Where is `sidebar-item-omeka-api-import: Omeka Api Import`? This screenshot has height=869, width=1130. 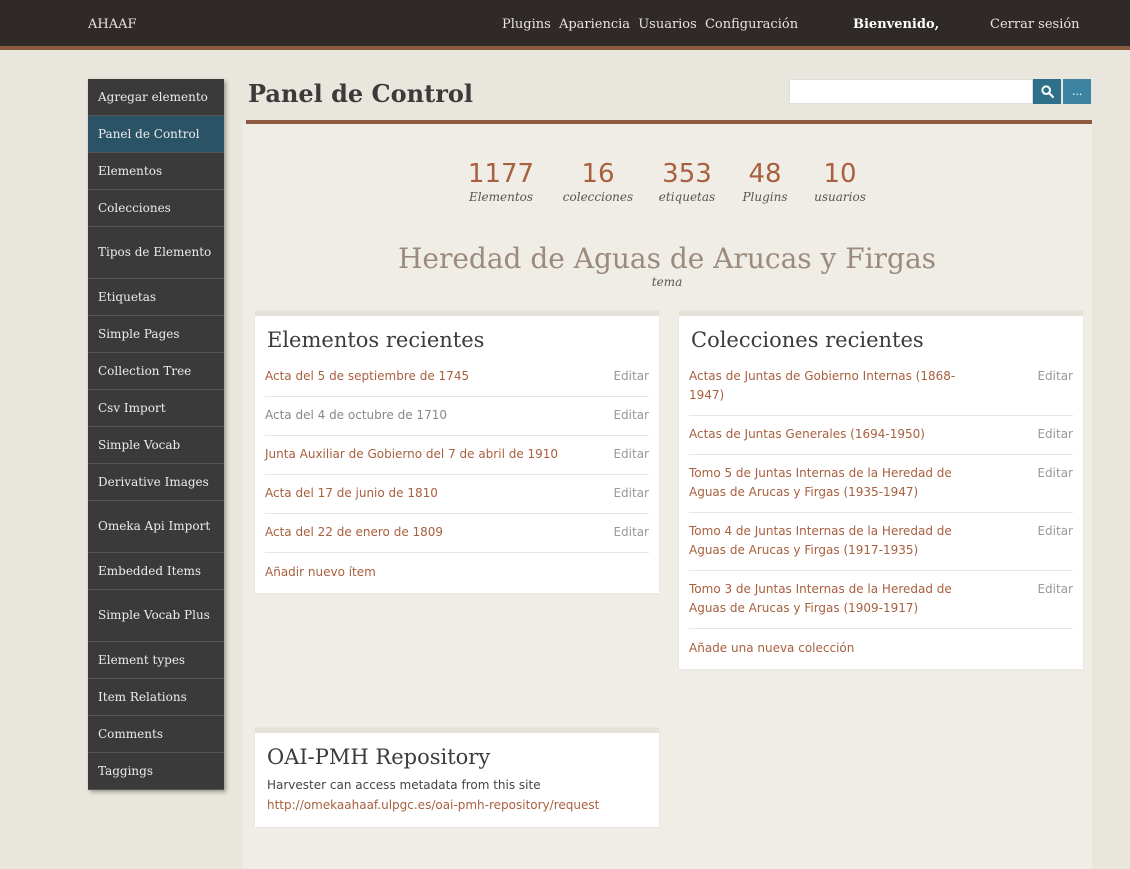
sidebar-item-omeka-api-import: Omeka Api Import is located at coordinates (156, 527).